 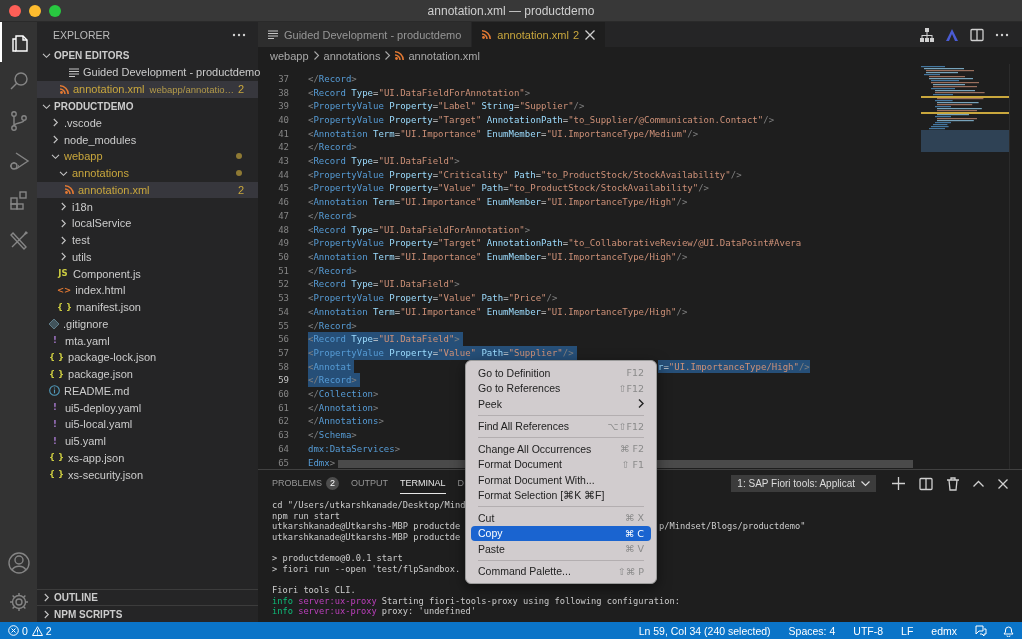 What do you see at coordinates (346, 422) in the screenshot?
I see `code-line: </Annotations>` at bounding box center [346, 422].